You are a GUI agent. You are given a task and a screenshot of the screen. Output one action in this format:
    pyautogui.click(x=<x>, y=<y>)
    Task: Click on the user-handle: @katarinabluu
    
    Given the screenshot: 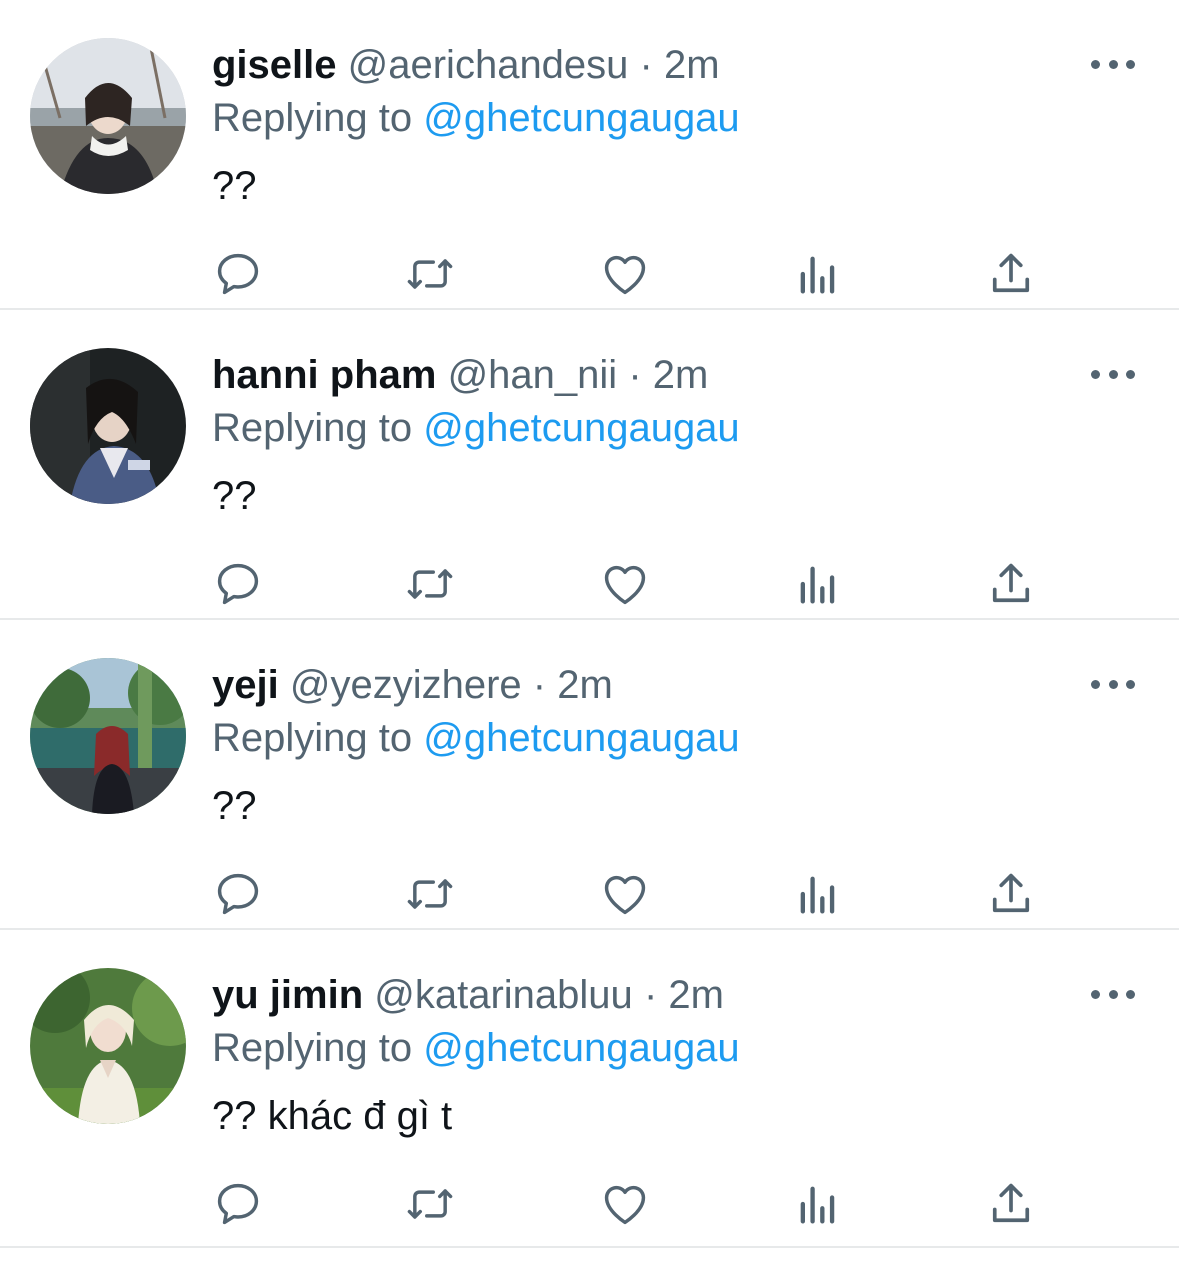 What is the action you would take?
    pyautogui.click(x=503, y=995)
    